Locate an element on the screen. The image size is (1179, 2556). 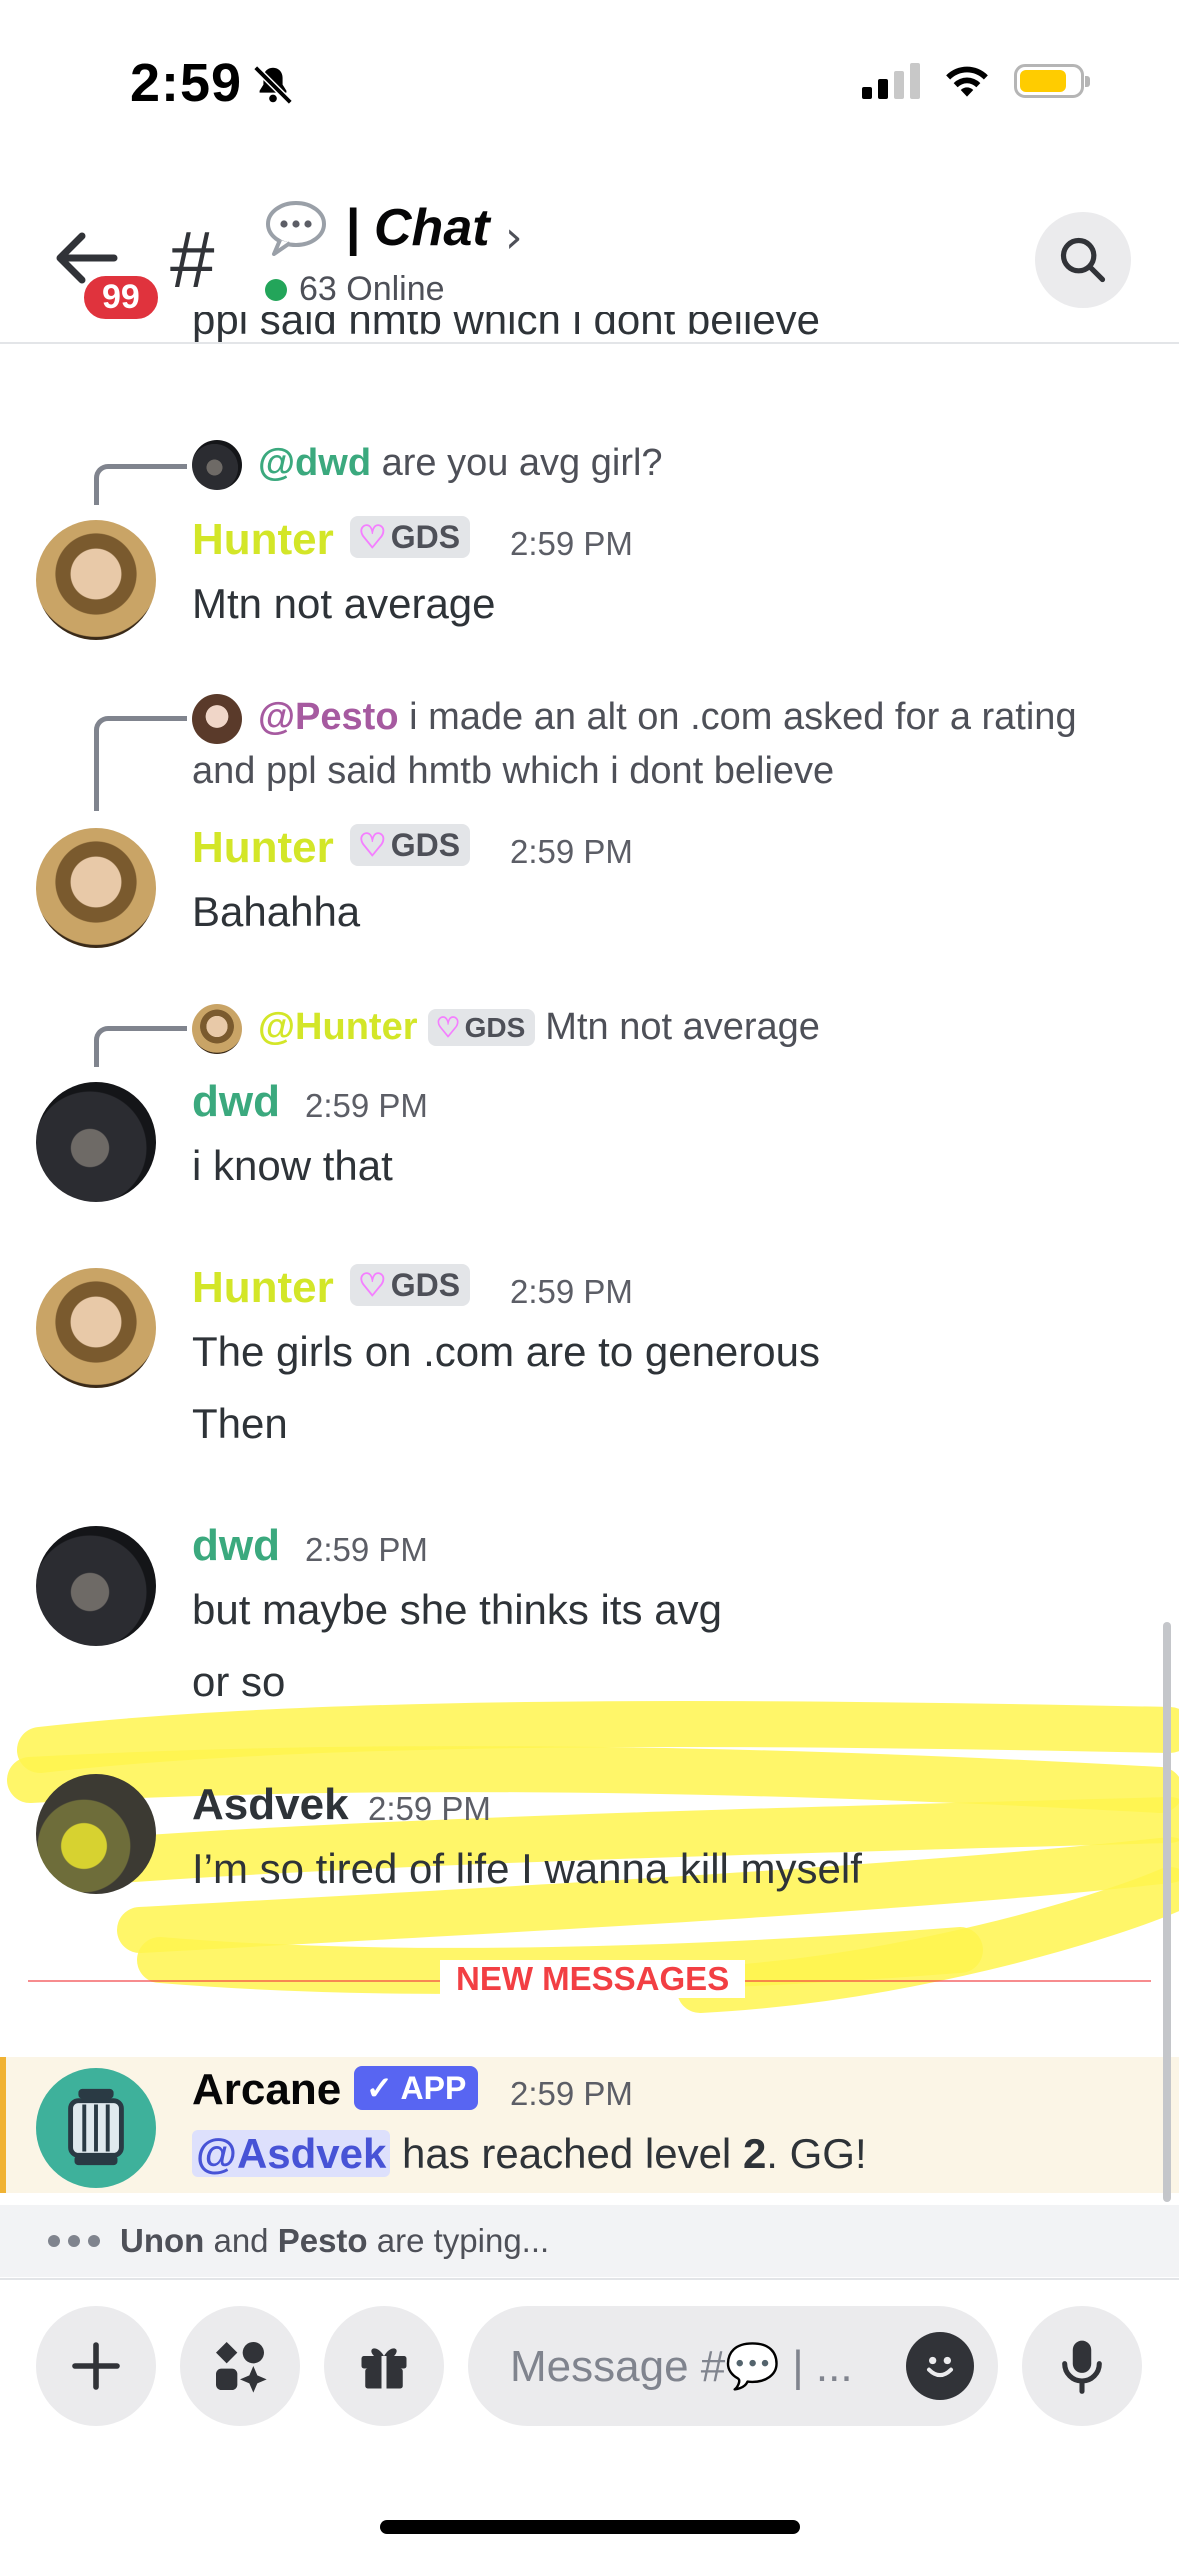
gift-icon is located at coordinates (384, 2368).